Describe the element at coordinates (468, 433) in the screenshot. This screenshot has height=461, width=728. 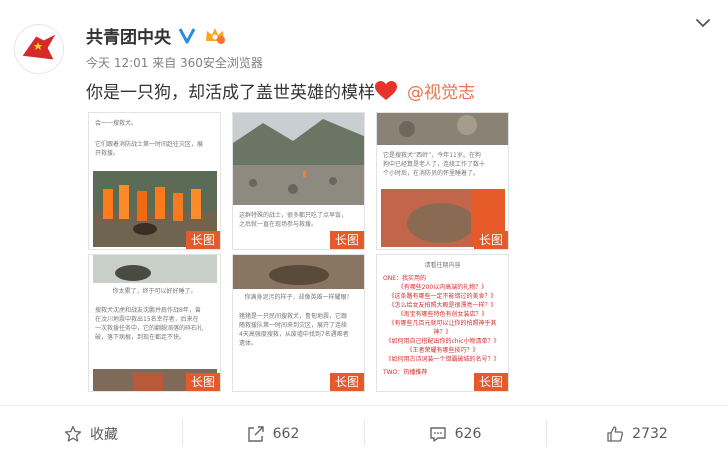
I see `comment-count: 626` at that location.